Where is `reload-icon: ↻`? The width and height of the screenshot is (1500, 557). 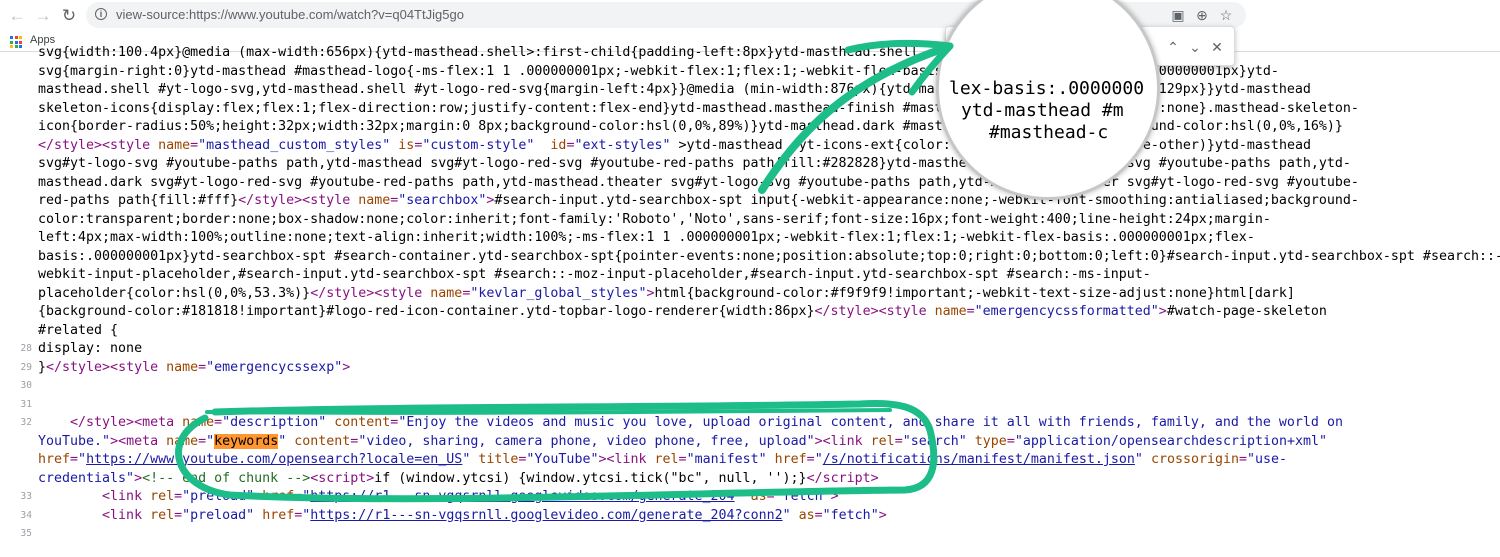
reload-icon: ↻ is located at coordinates (69, 15).